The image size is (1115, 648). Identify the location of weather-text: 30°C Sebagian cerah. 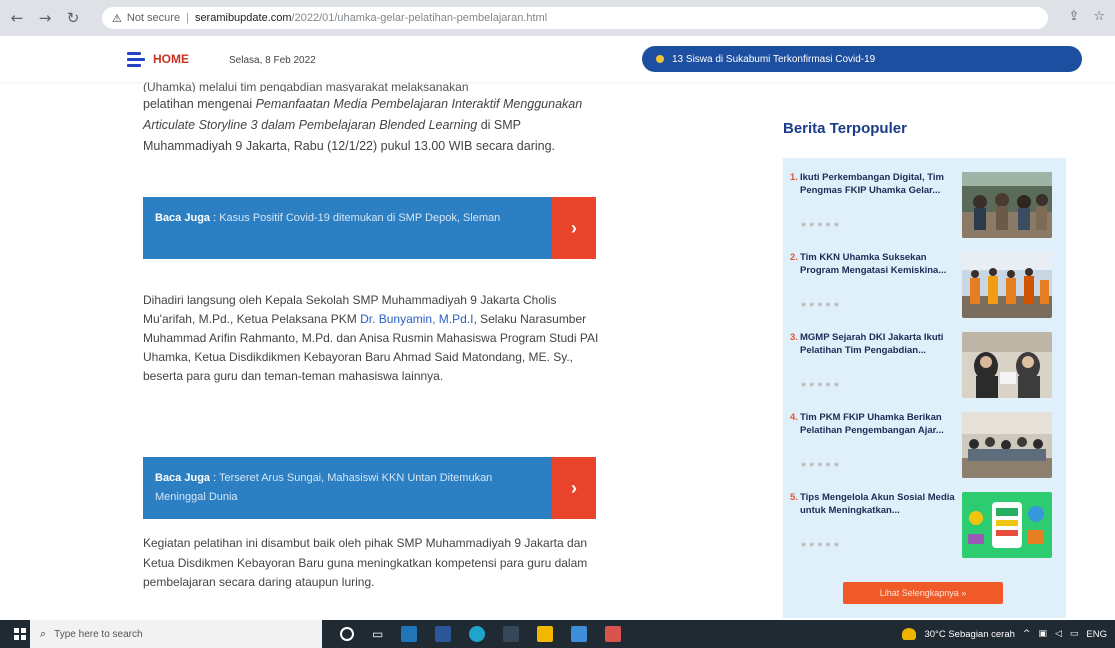
(969, 634).